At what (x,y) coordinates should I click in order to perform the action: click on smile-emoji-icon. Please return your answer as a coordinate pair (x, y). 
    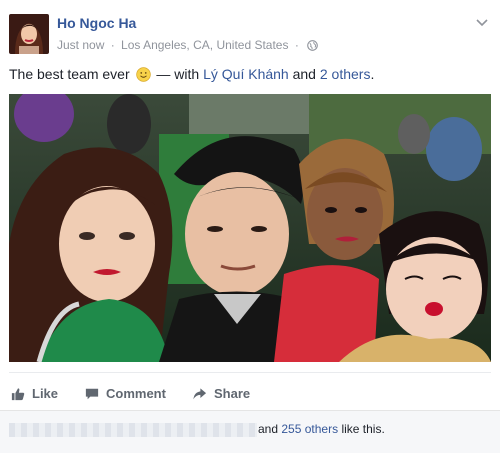
    Looking at the image, I should click on (143, 74).